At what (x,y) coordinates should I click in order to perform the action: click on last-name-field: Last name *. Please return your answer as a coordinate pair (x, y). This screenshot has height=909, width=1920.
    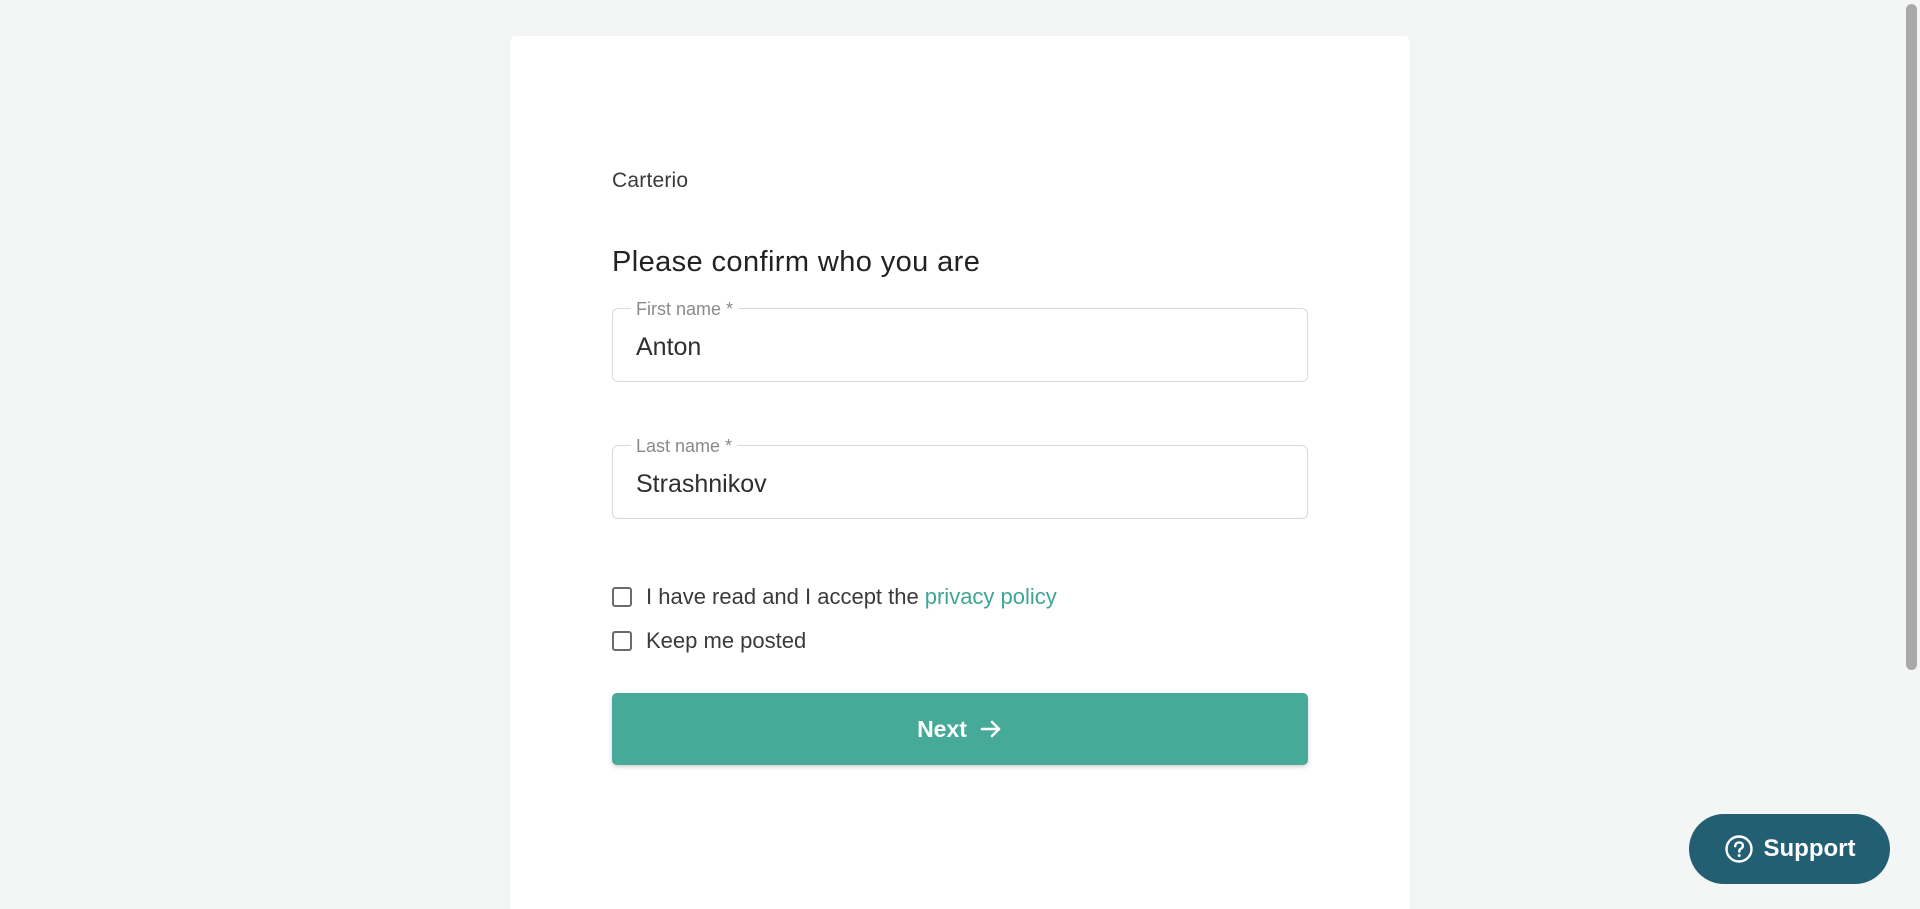
    Looking at the image, I should click on (960, 477).